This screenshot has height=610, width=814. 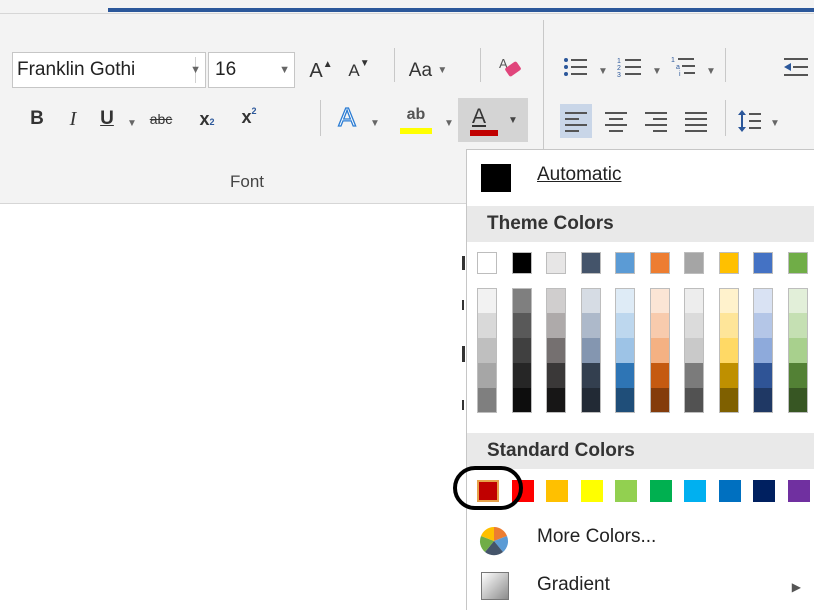 What do you see at coordinates (251, 70) in the screenshot?
I see `font-size-combobox: 16 ▼` at bounding box center [251, 70].